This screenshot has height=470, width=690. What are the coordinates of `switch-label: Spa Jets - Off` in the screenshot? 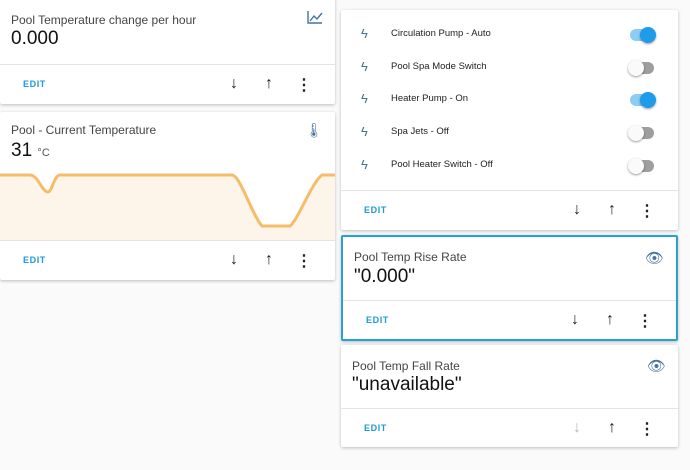 It's located at (420, 131).